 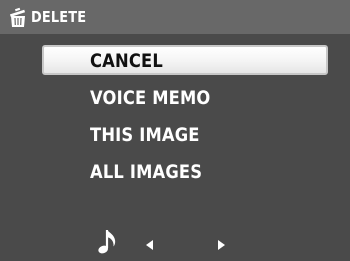 I want to click on right-arrow-icon, so click(x=221, y=245).